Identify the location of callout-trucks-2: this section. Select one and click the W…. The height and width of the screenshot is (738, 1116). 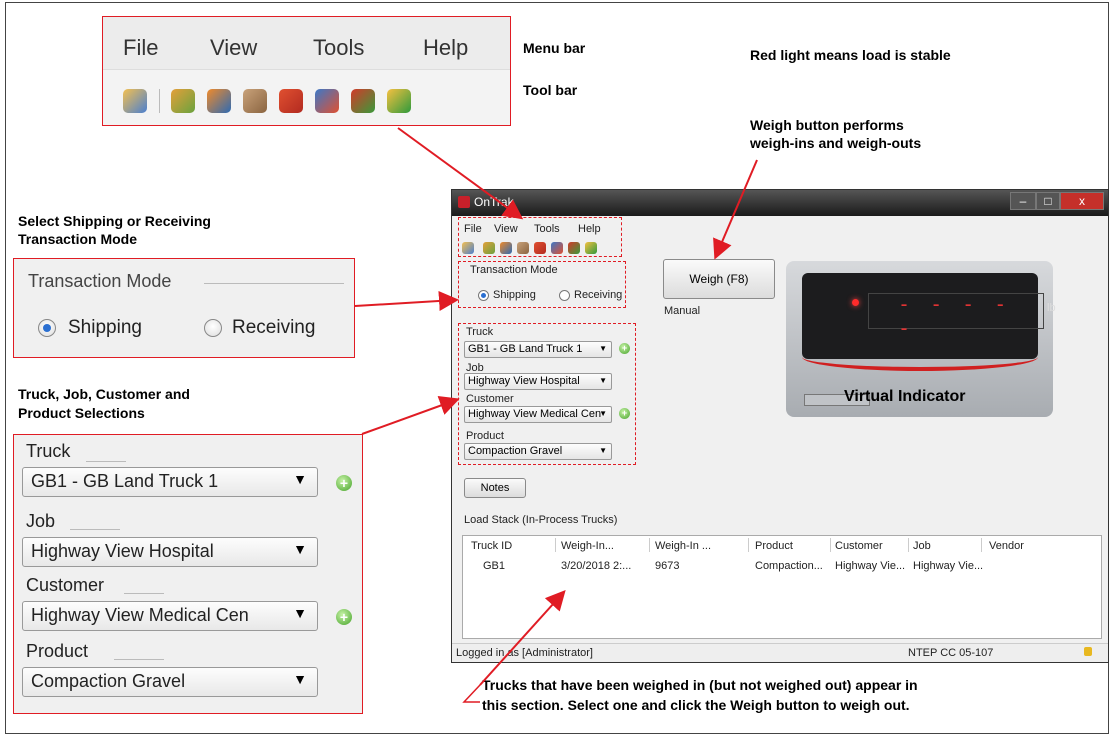
(696, 705).